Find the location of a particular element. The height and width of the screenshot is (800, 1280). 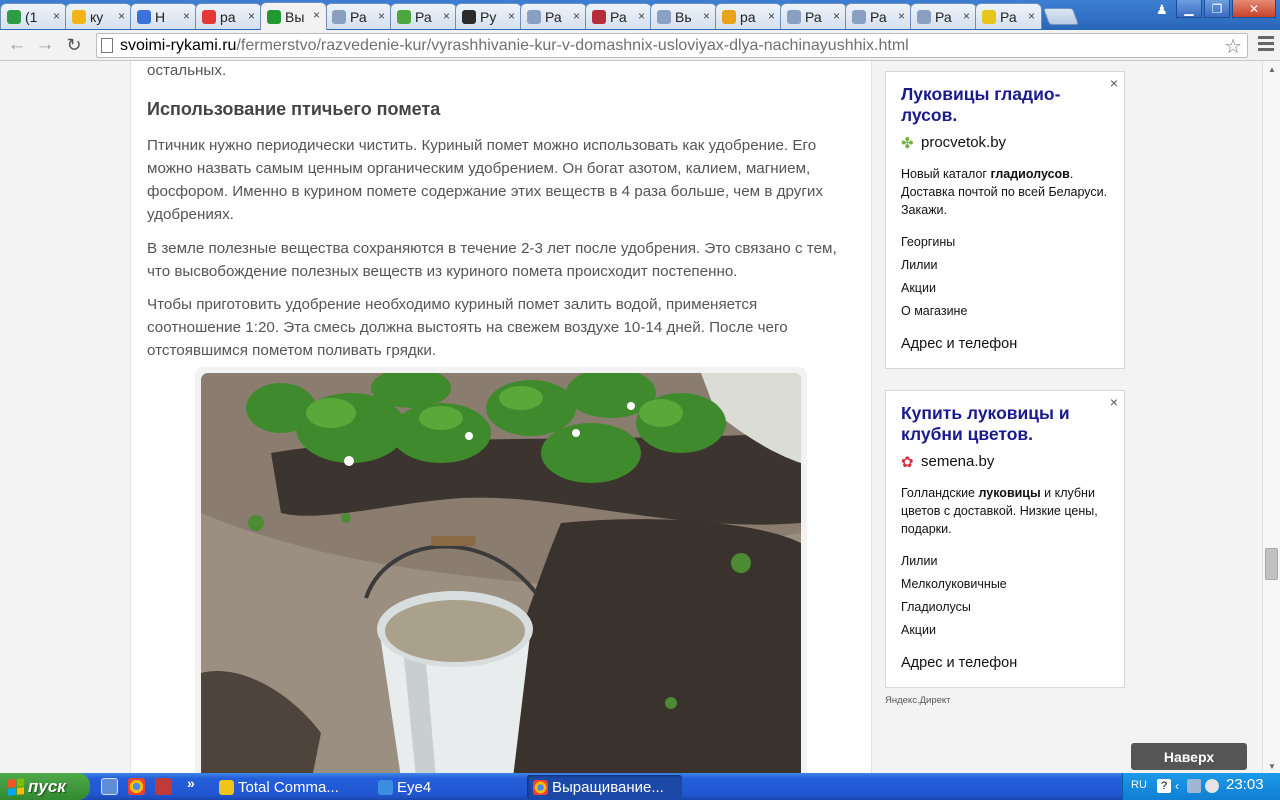

new-tab-button is located at coordinates (1061, 16).